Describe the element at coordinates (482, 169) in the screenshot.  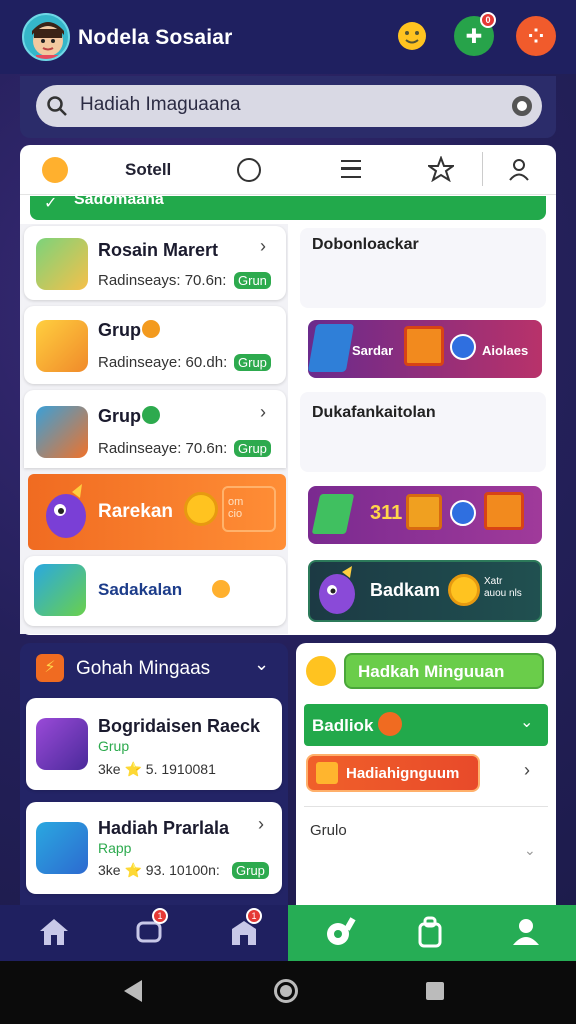
I see `tab-divider` at that location.